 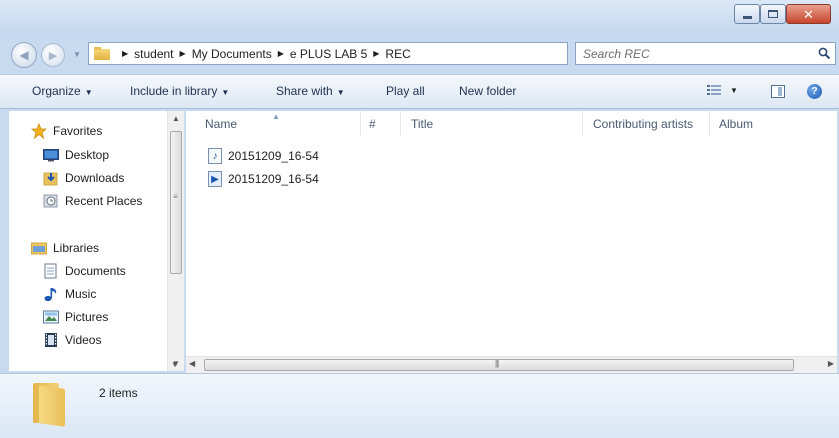 What do you see at coordinates (714, 90) in the screenshot?
I see `view-details-icon` at bounding box center [714, 90].